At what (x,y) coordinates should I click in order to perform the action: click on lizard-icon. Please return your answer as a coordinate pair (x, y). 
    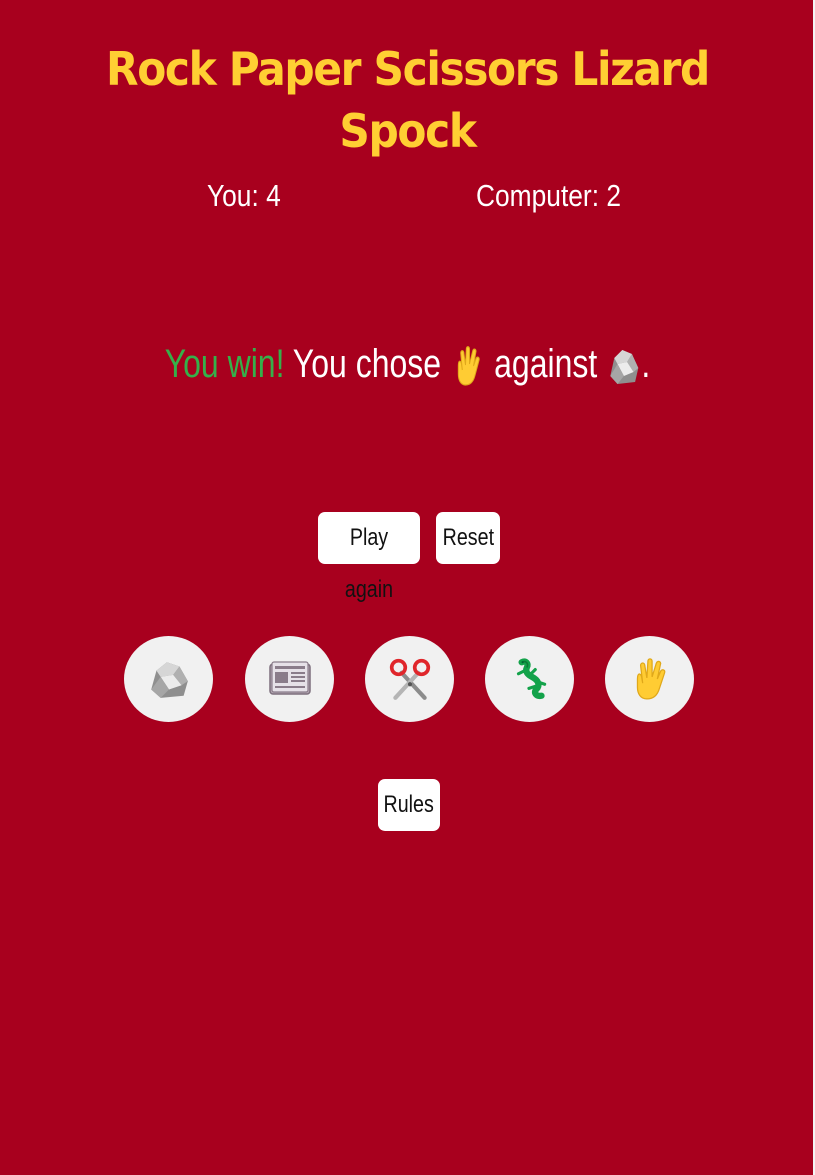
    Looking at the image, I should click on (530, 679).